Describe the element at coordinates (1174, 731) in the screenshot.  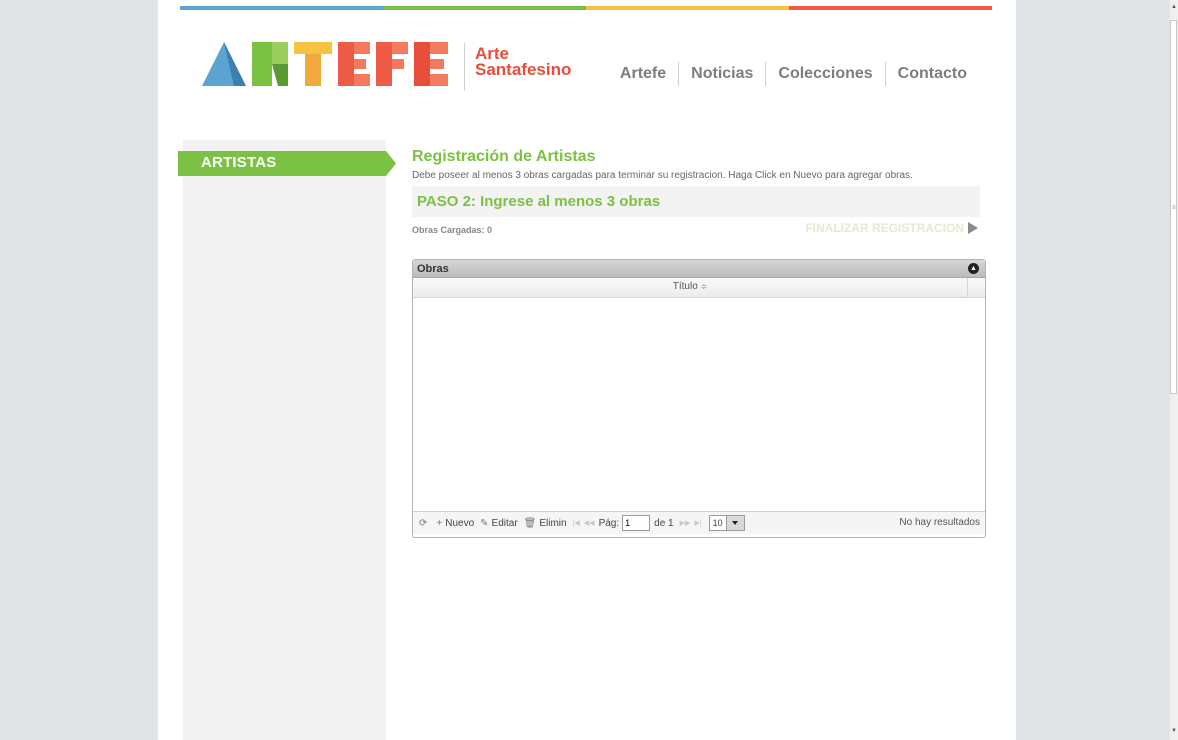
I see `scroll-down-icon: ▼` at that location.